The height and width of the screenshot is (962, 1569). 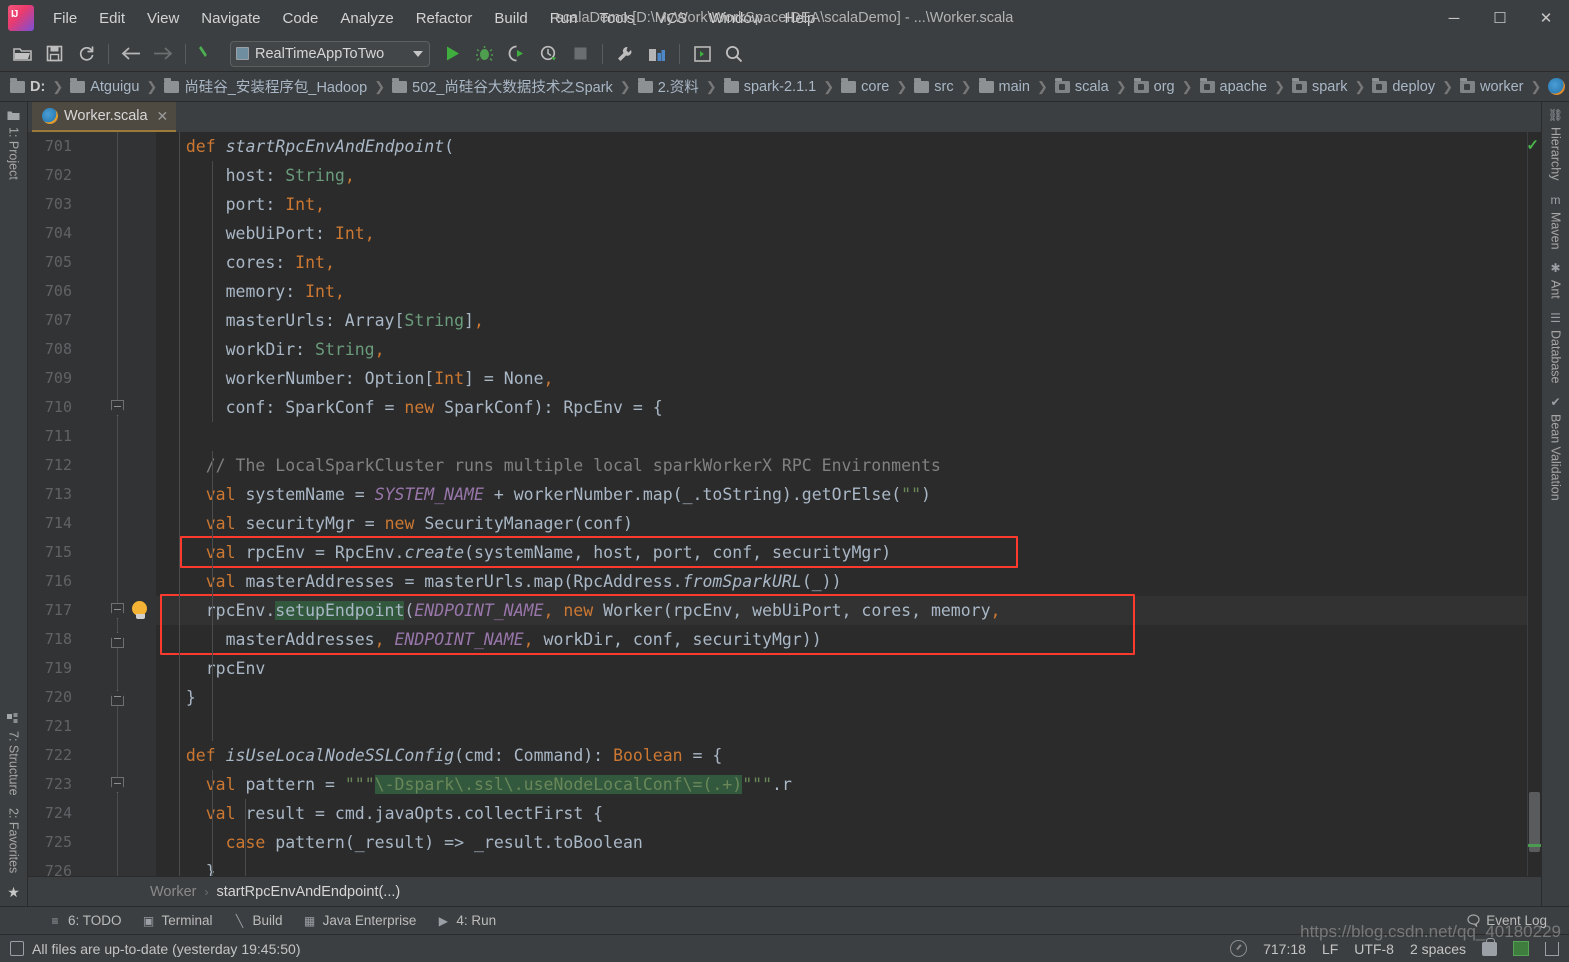 What do you see at coordinates (841, 349) in the screenshot?
I see `code-line: workDir: String,` at bounding box center [841, 349].